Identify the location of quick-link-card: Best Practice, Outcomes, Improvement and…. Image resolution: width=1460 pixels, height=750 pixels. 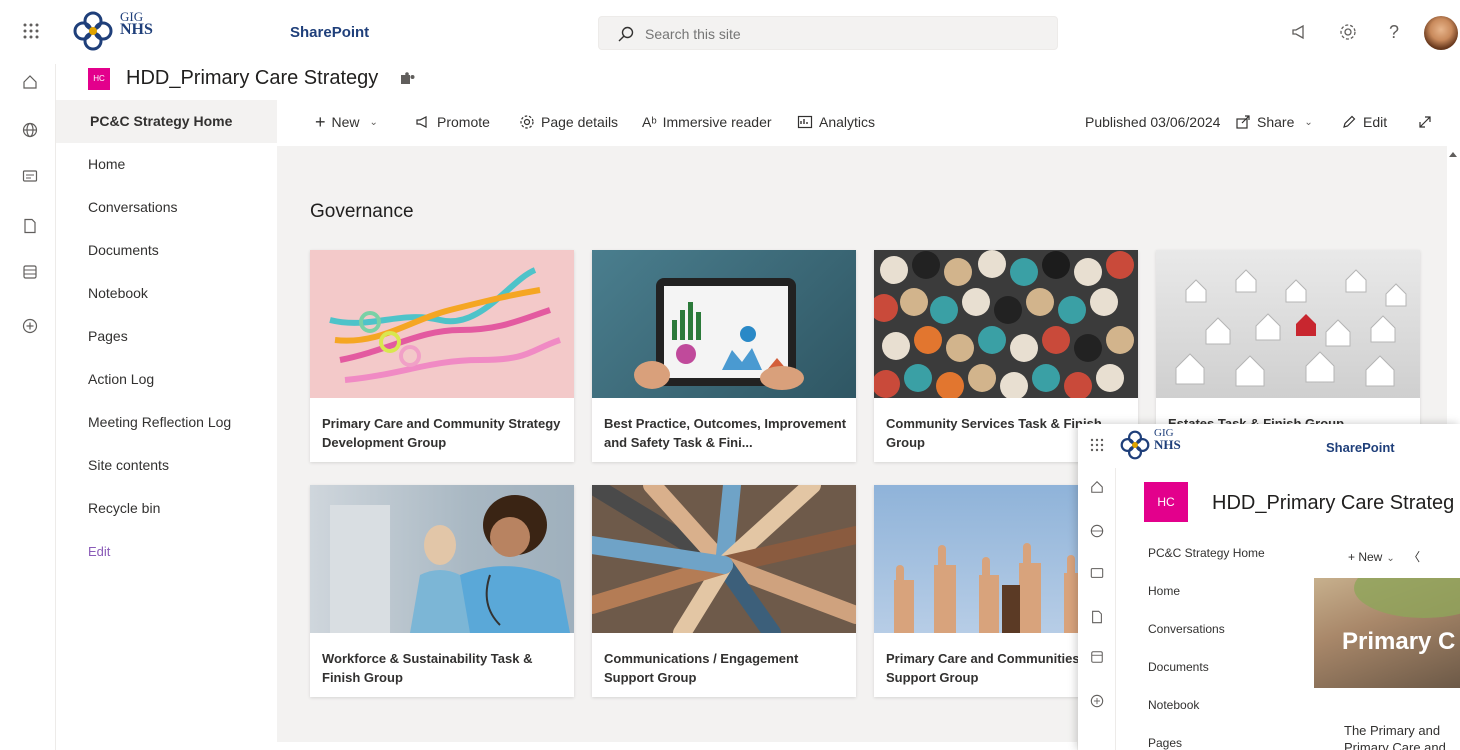
(724, 356).